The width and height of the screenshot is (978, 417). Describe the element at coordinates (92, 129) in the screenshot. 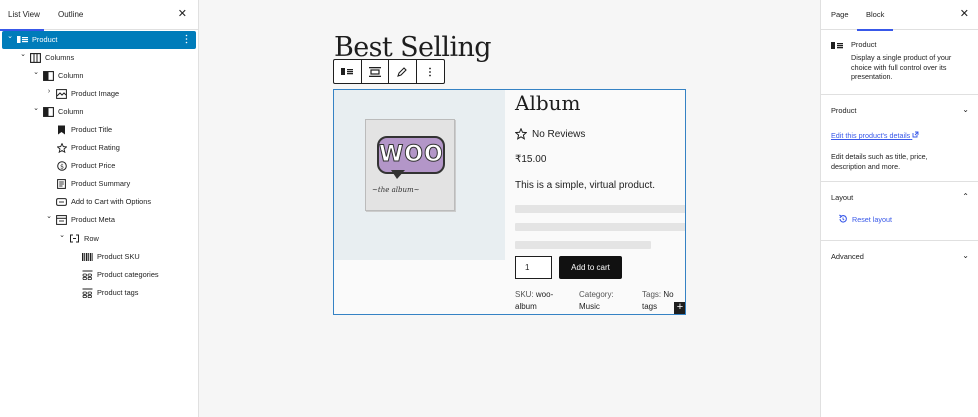

I see `list-view-item-label: Product Title` at that location.